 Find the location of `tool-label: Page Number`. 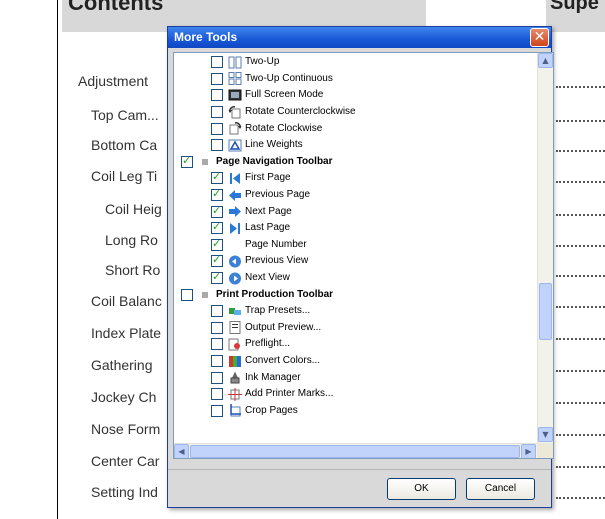

tool-label: Page Number is located at coordinates (276, 244).